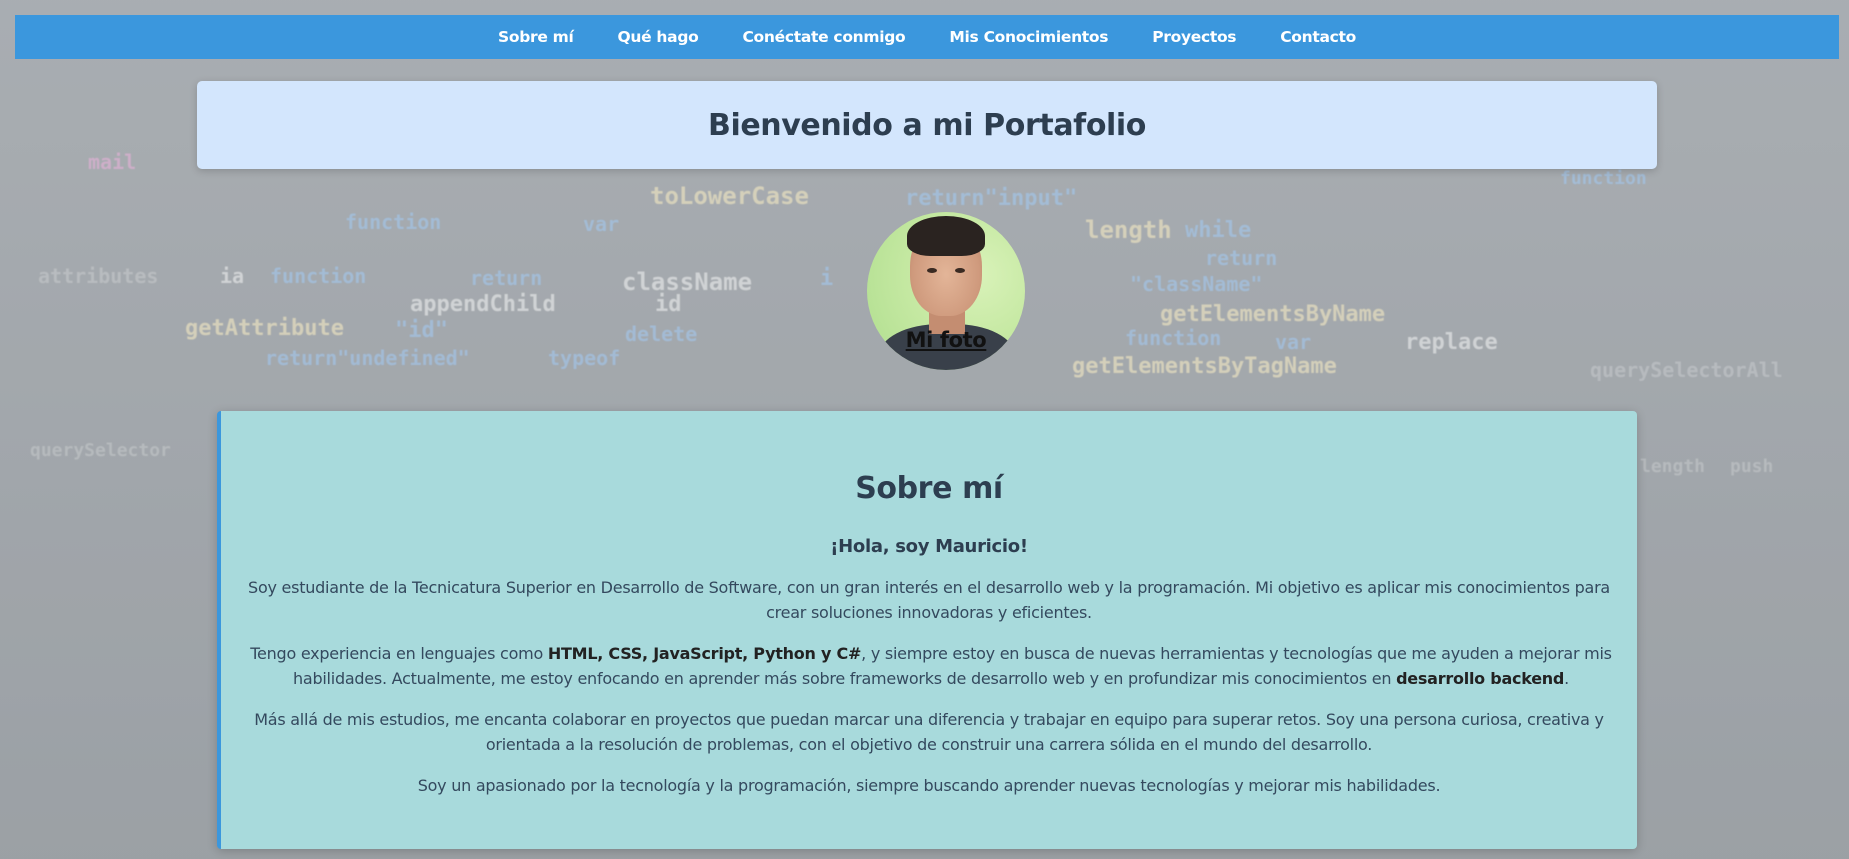 The width and height of the screenshot is (1849, 859). Describe the element at coordinates (704, 653) in the screenshot. I see `about-p2-languages: HTML, CSS, JavaScript, Python y C#` at that location.